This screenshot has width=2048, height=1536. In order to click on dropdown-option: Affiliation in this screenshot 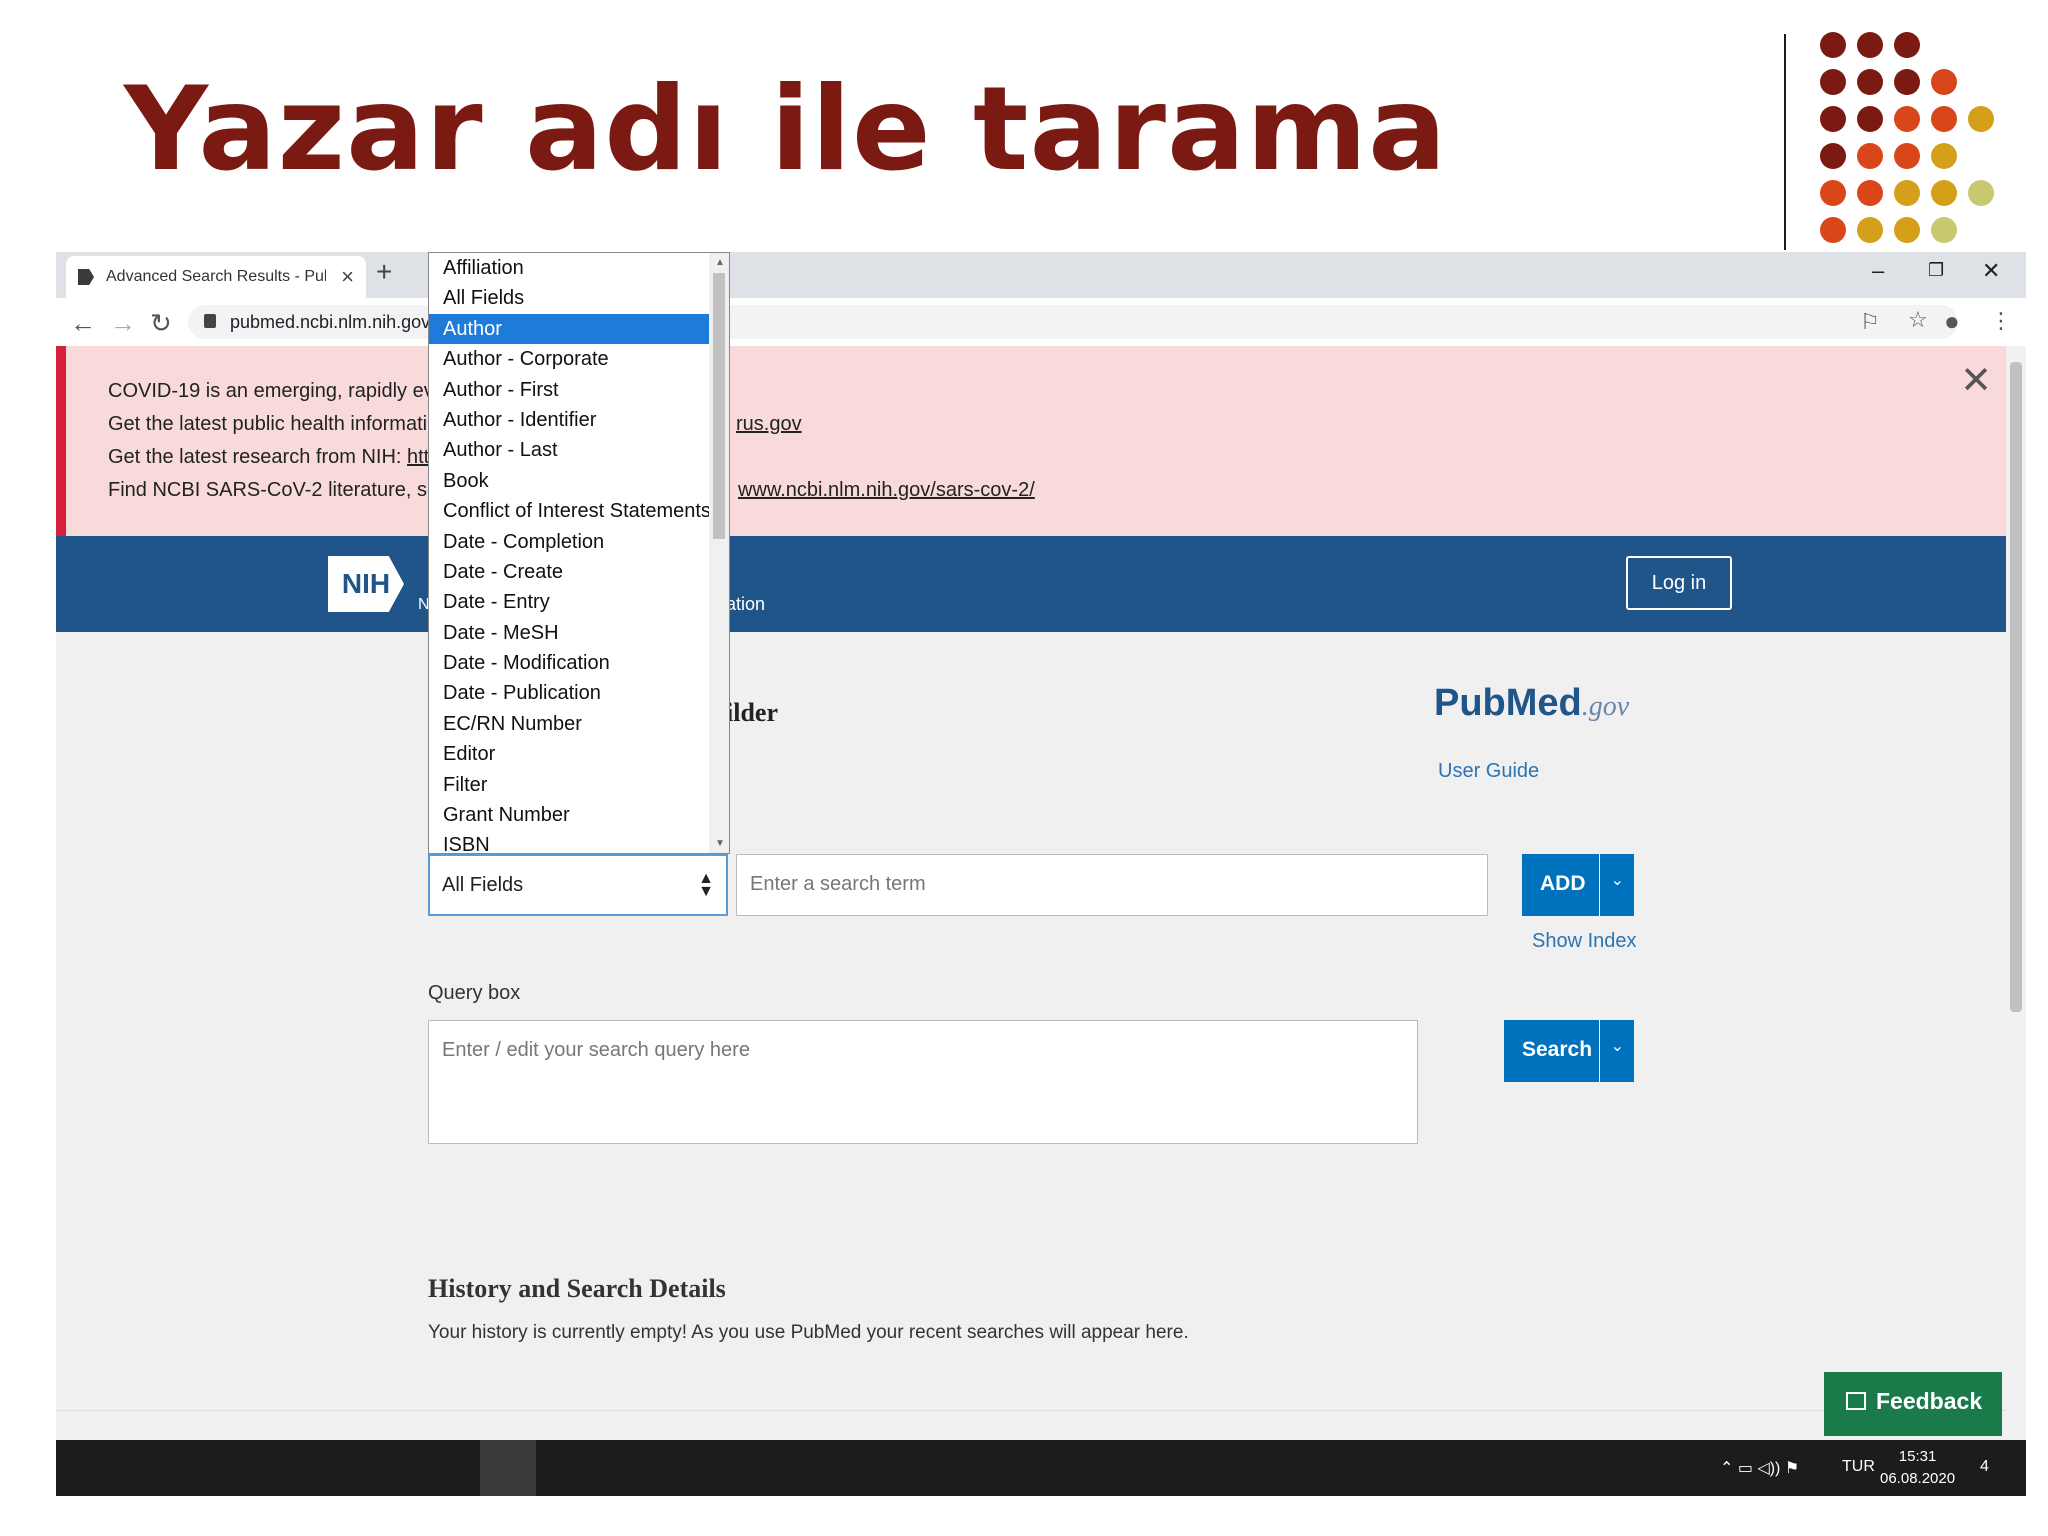, I will do `click(569, 268)`.